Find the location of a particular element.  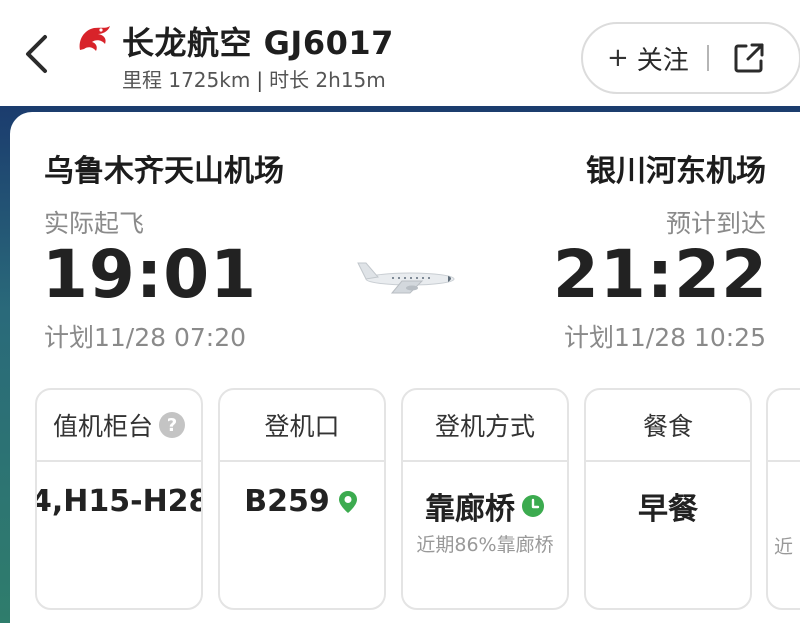

tile-label: 餐食 is located at coordinates (667, 426).